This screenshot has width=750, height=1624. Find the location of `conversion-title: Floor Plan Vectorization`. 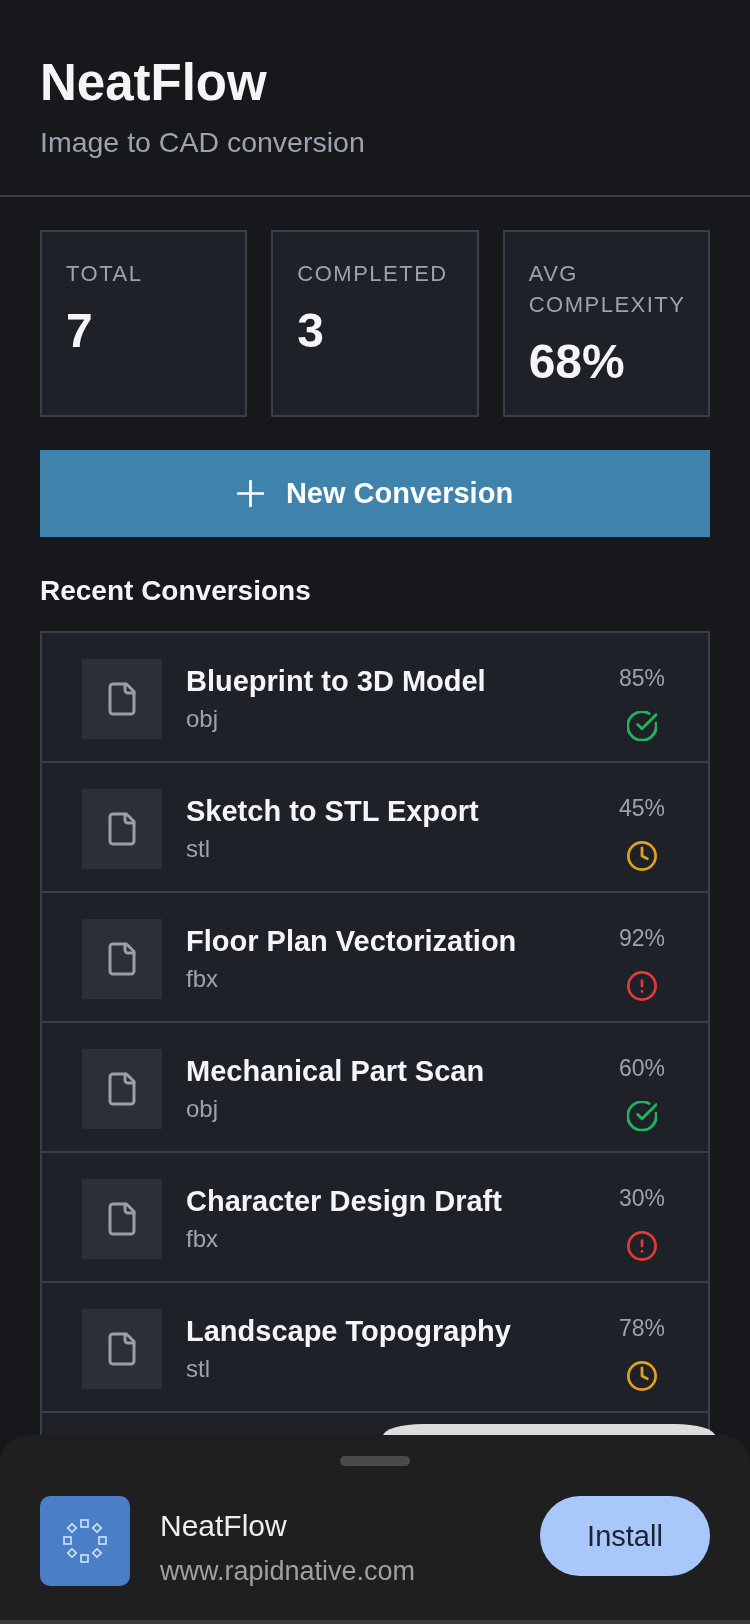

conversion-title: Floor Plan Vectorization is located at coordinates (352, 941).